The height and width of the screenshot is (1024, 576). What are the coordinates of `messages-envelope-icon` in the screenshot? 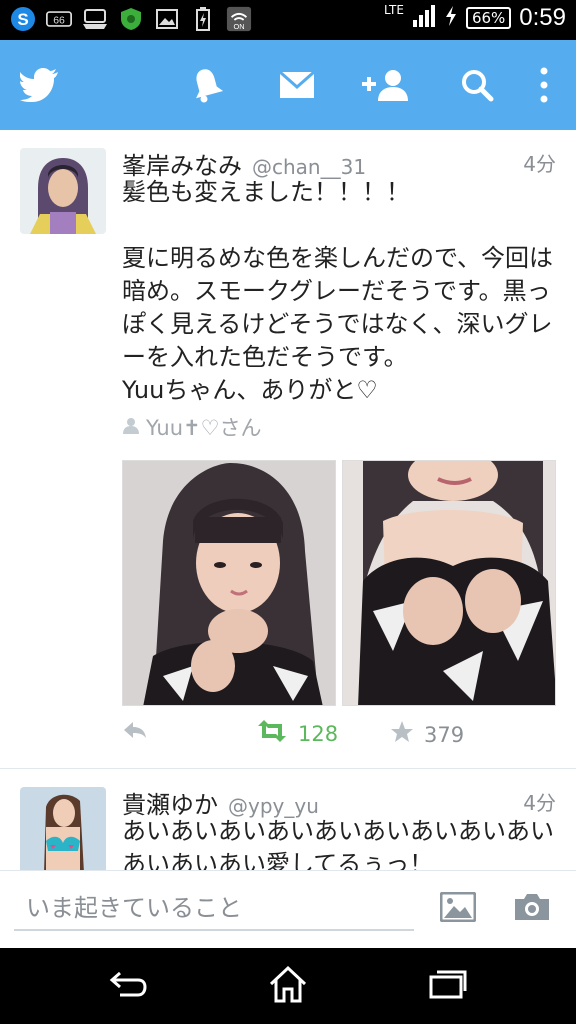 It's located at (297, 85).